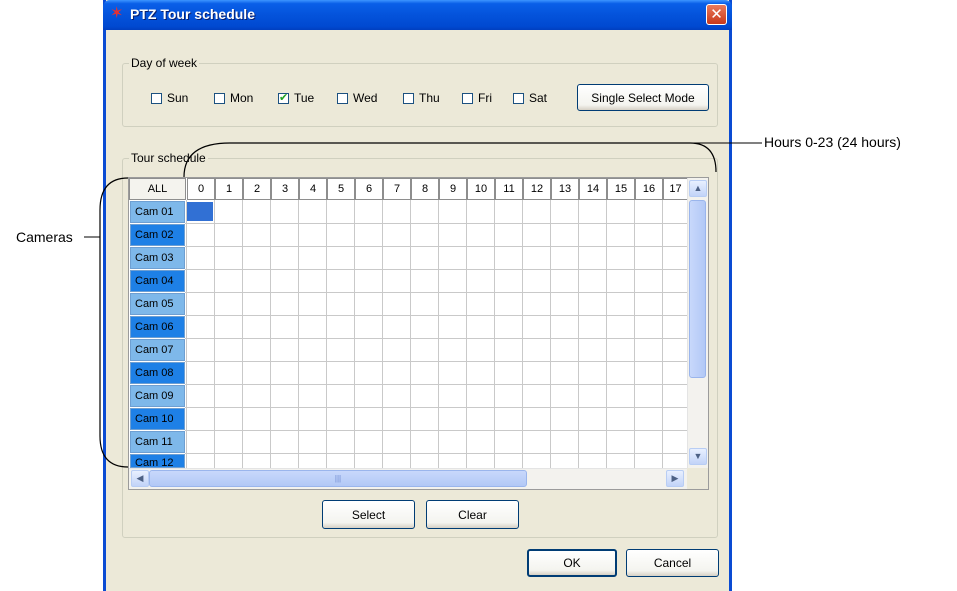 The height and width of the screenshot is (591, 957). I want to click on checkbox-sat: Sat, so click(530, 98).